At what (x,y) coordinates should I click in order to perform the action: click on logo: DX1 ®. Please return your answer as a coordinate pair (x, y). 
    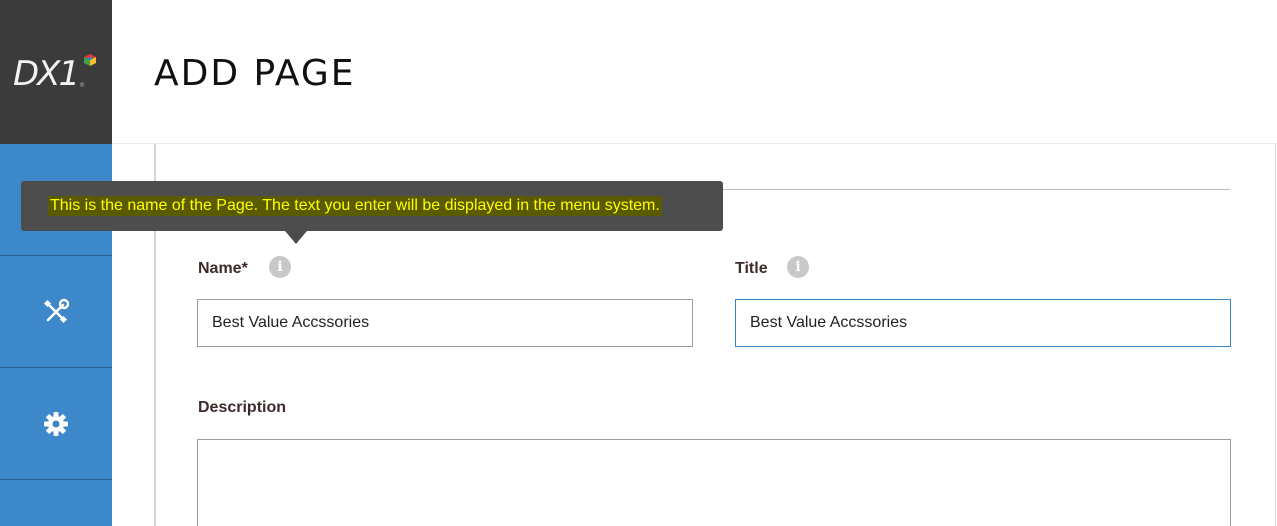
    Looking at the image, I should click on (56, 72).